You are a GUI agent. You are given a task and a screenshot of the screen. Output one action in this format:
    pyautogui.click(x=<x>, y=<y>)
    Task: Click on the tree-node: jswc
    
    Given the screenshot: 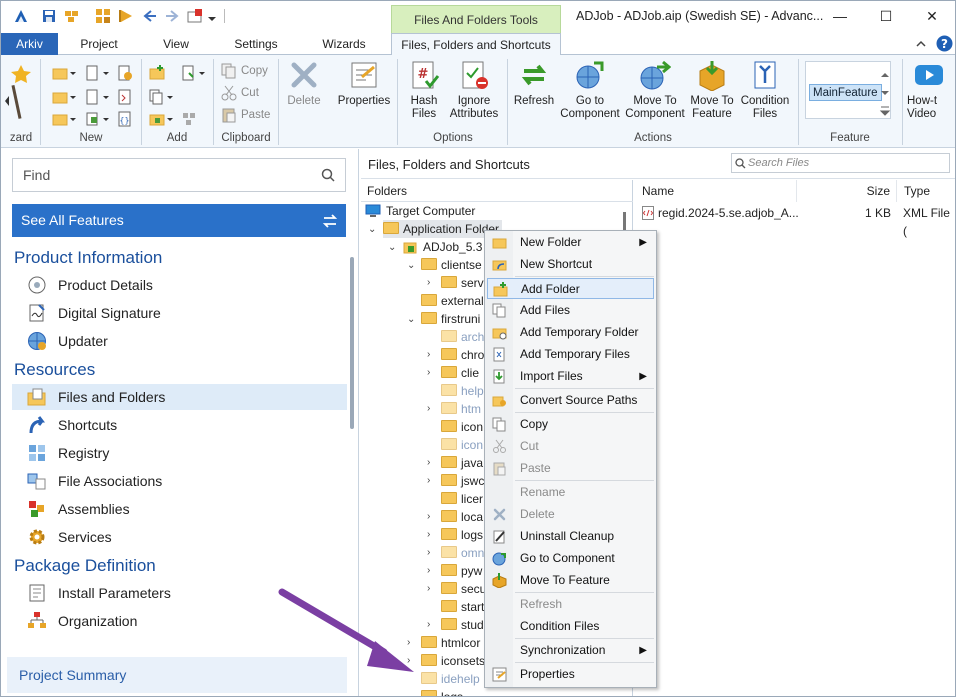 What is the action you would take?
    pyautogui.click(x=462, y=481)
    